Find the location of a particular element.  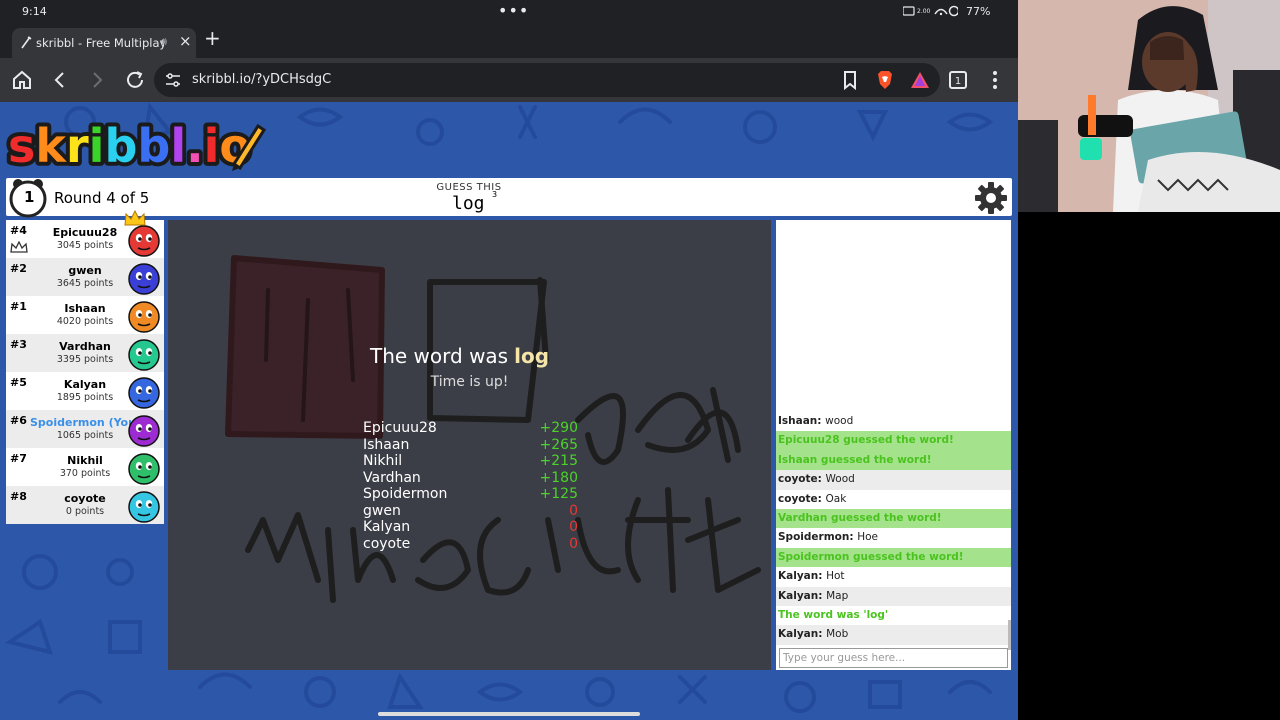

round-end-subtitle: Time is up! is located at coordinates (469, 382).